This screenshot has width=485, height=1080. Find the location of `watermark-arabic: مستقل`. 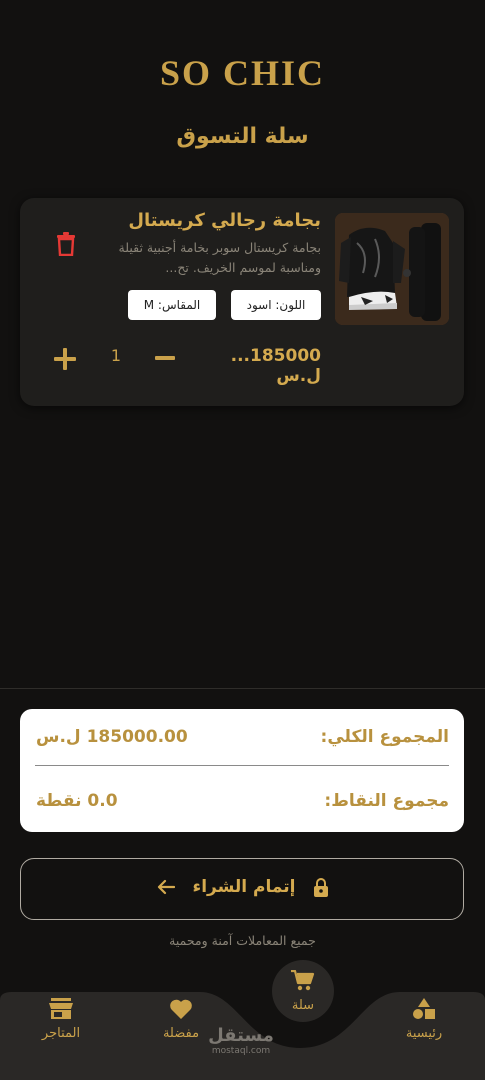

watermark-arabic: مستقل is located at coordinates (241, 1035).